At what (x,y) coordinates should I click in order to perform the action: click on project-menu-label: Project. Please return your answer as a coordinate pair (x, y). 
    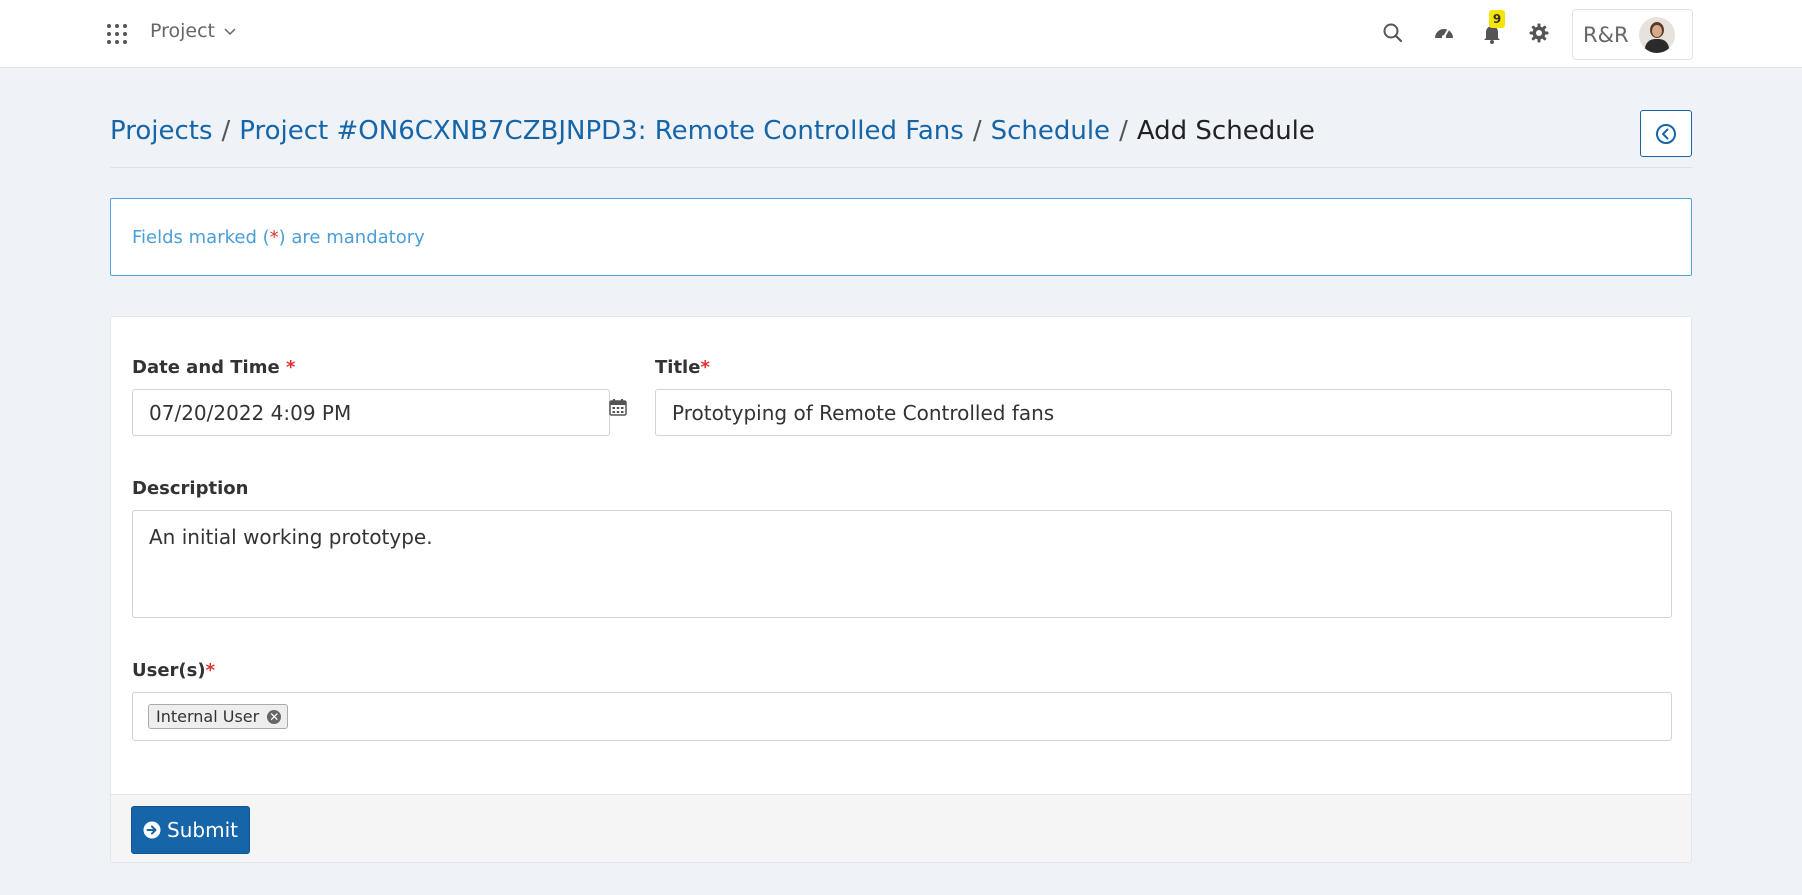
    Looking at the image, I should click on (183, 31).